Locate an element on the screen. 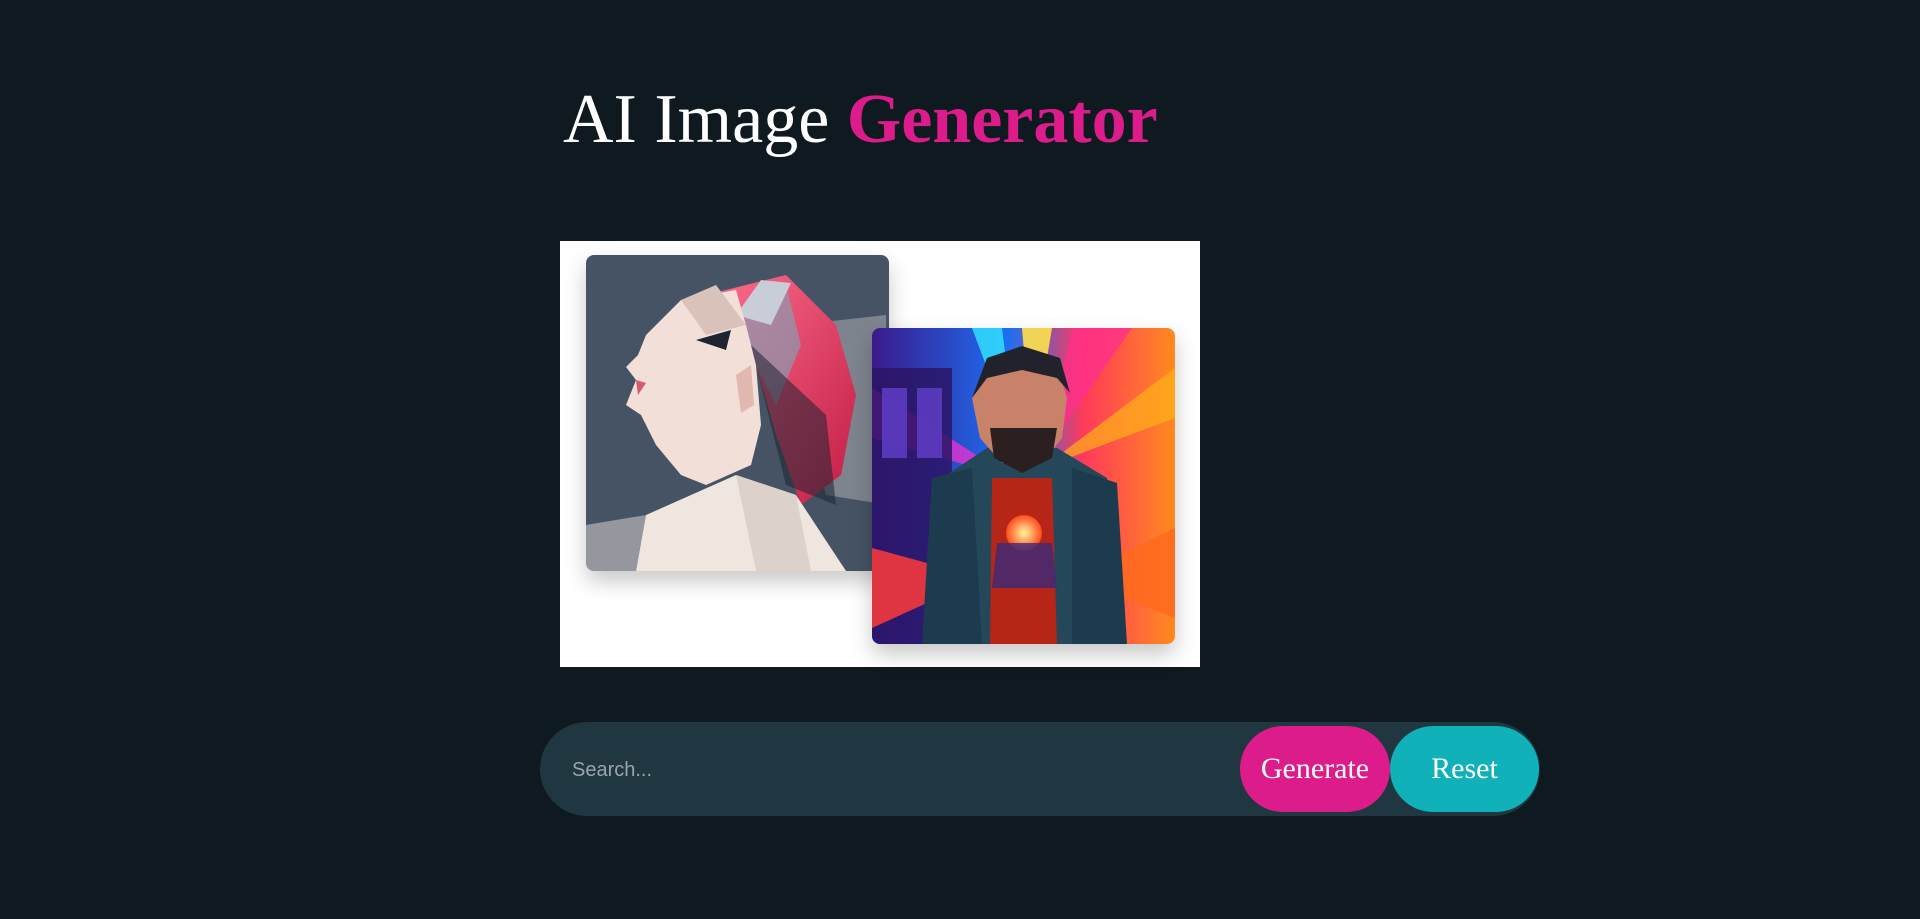 The image size is (1920, 919). page-title: AI Image Generator is located at coordinates (860, 120).